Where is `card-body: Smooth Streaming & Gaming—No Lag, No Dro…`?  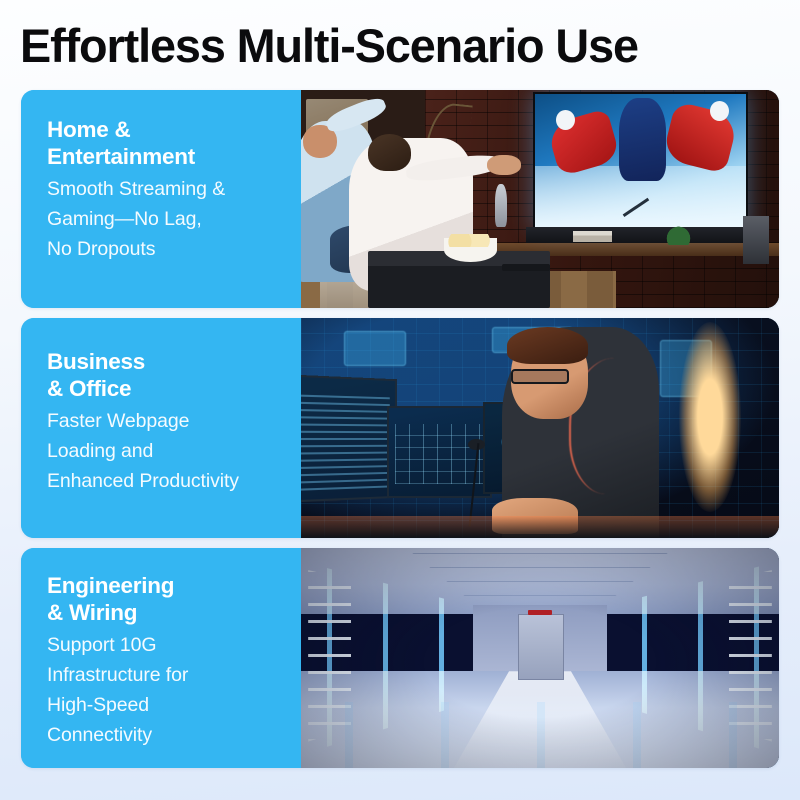 card-body: Smooth Streaming & Gaming—No Lag, No Dro… is located at coordinates (136, 219).